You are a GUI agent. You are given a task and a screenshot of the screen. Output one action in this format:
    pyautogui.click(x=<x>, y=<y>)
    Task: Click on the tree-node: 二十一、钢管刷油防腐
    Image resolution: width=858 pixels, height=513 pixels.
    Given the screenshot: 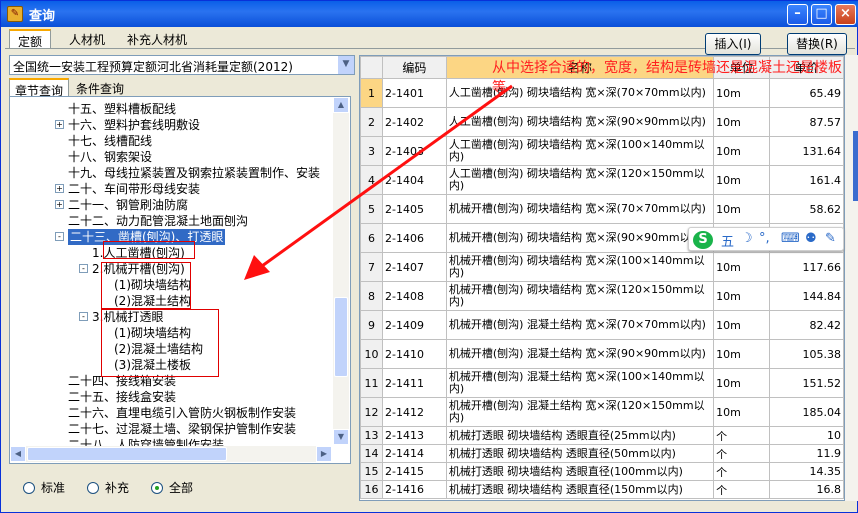 What is the action you would take?
    pyautogui.click(x=128, y=205)
    